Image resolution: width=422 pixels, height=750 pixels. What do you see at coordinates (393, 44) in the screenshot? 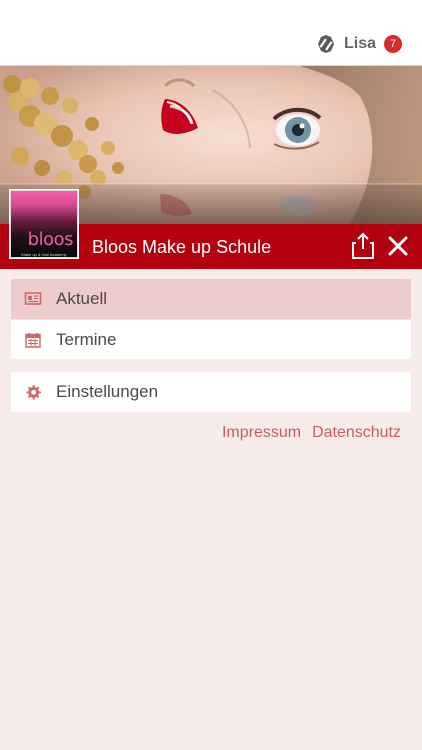
I see `notification-badge: 7` at bounding box center [393, 44].